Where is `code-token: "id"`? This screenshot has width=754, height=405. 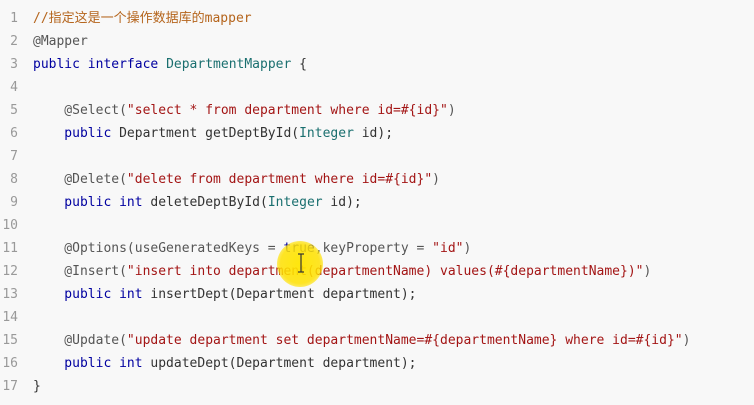
code-token: "id" is located at coordinates (448, 248).